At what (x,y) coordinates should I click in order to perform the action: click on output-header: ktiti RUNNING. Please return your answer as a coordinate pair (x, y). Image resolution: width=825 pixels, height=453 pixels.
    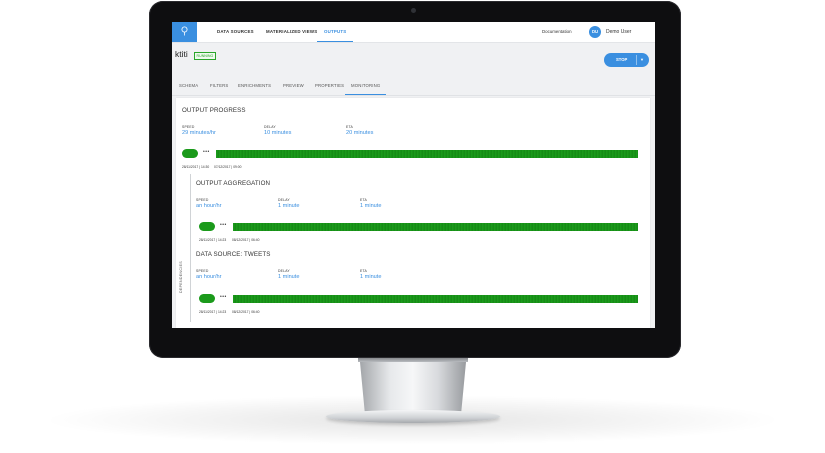
    Looking at the image, I should click on (413, 59).